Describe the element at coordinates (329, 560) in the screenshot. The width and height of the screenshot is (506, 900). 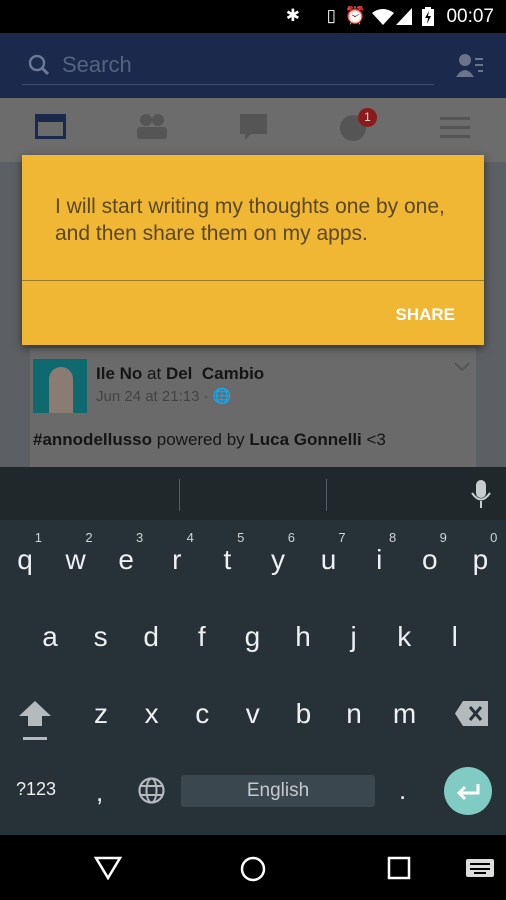
I see `key-u: u7` at that location.